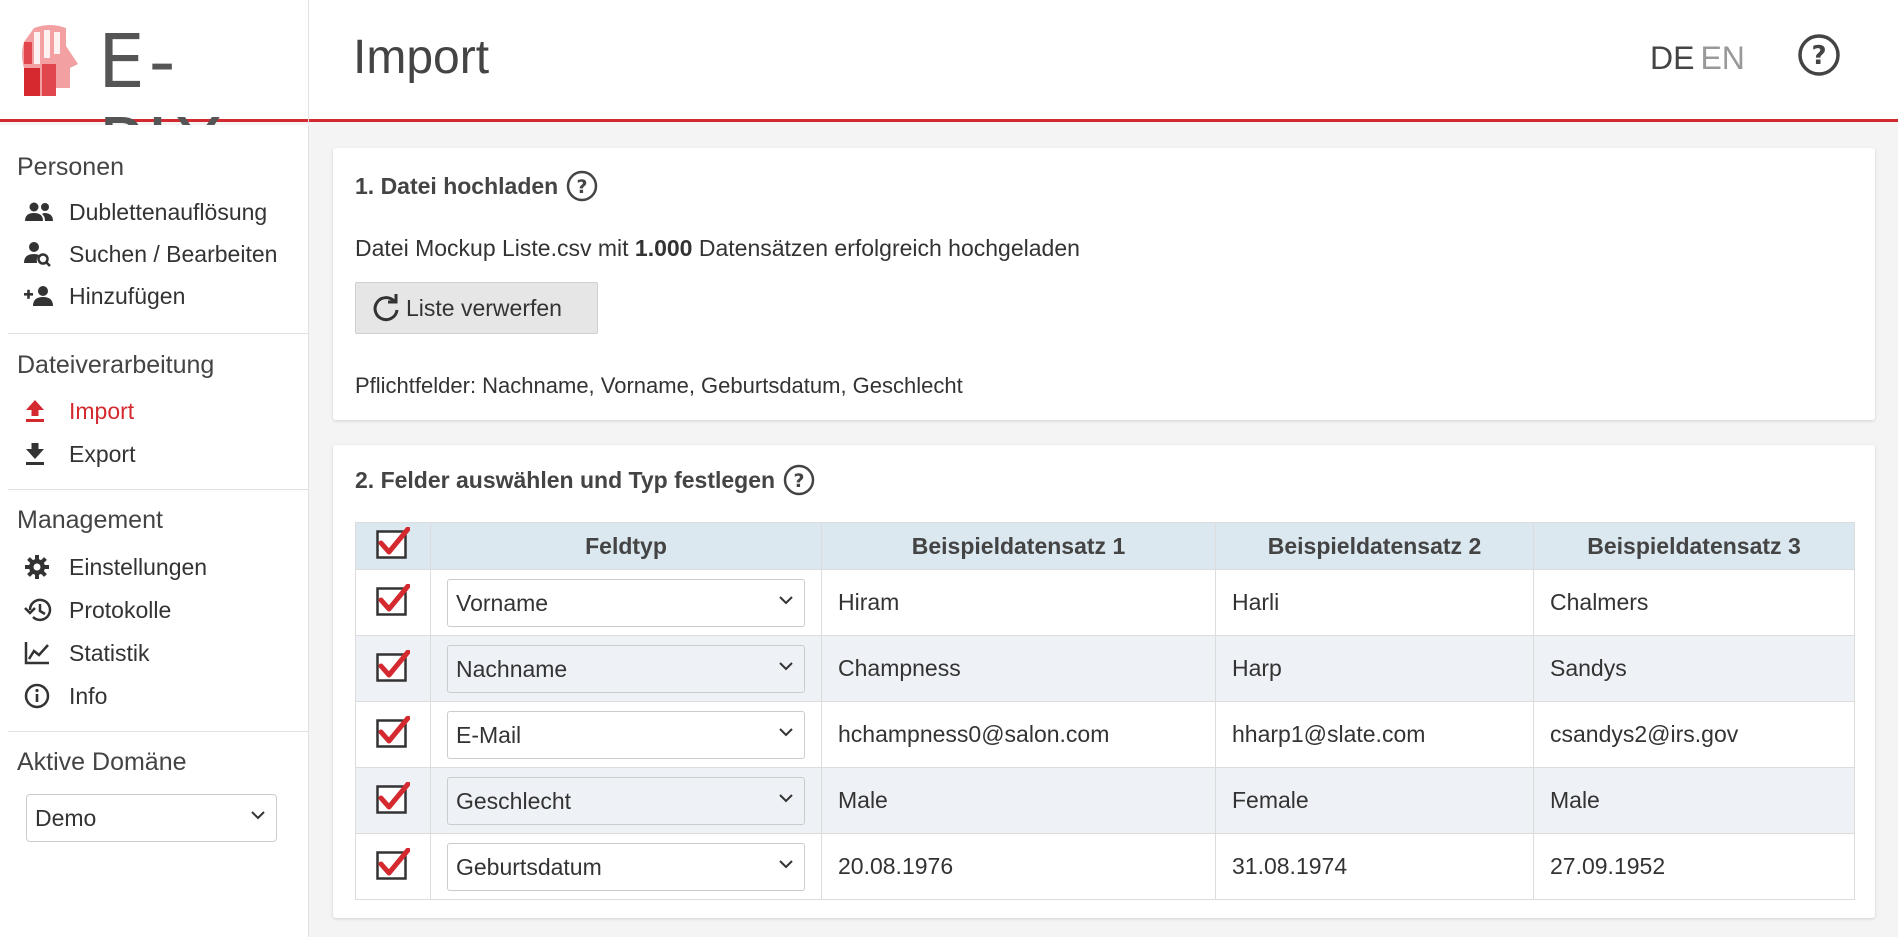  What do you see at coordinates (102, 410) in the screenshot?
I see `sidebar-item-label: Import` at bounding box center [102, 410].